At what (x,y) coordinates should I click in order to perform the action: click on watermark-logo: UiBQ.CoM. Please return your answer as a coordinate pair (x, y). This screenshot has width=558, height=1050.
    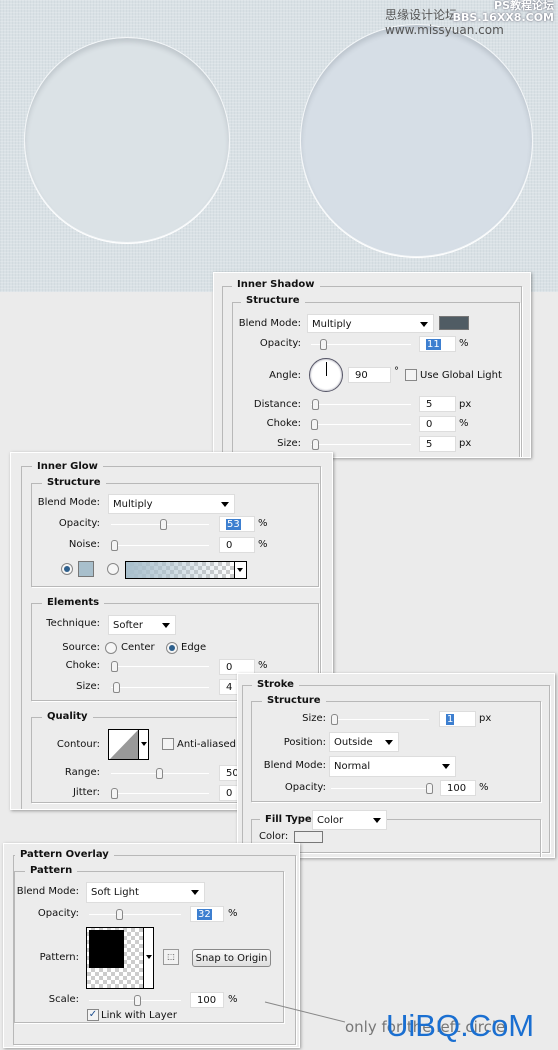
    Looking at the image, I should click on (460, 1025).